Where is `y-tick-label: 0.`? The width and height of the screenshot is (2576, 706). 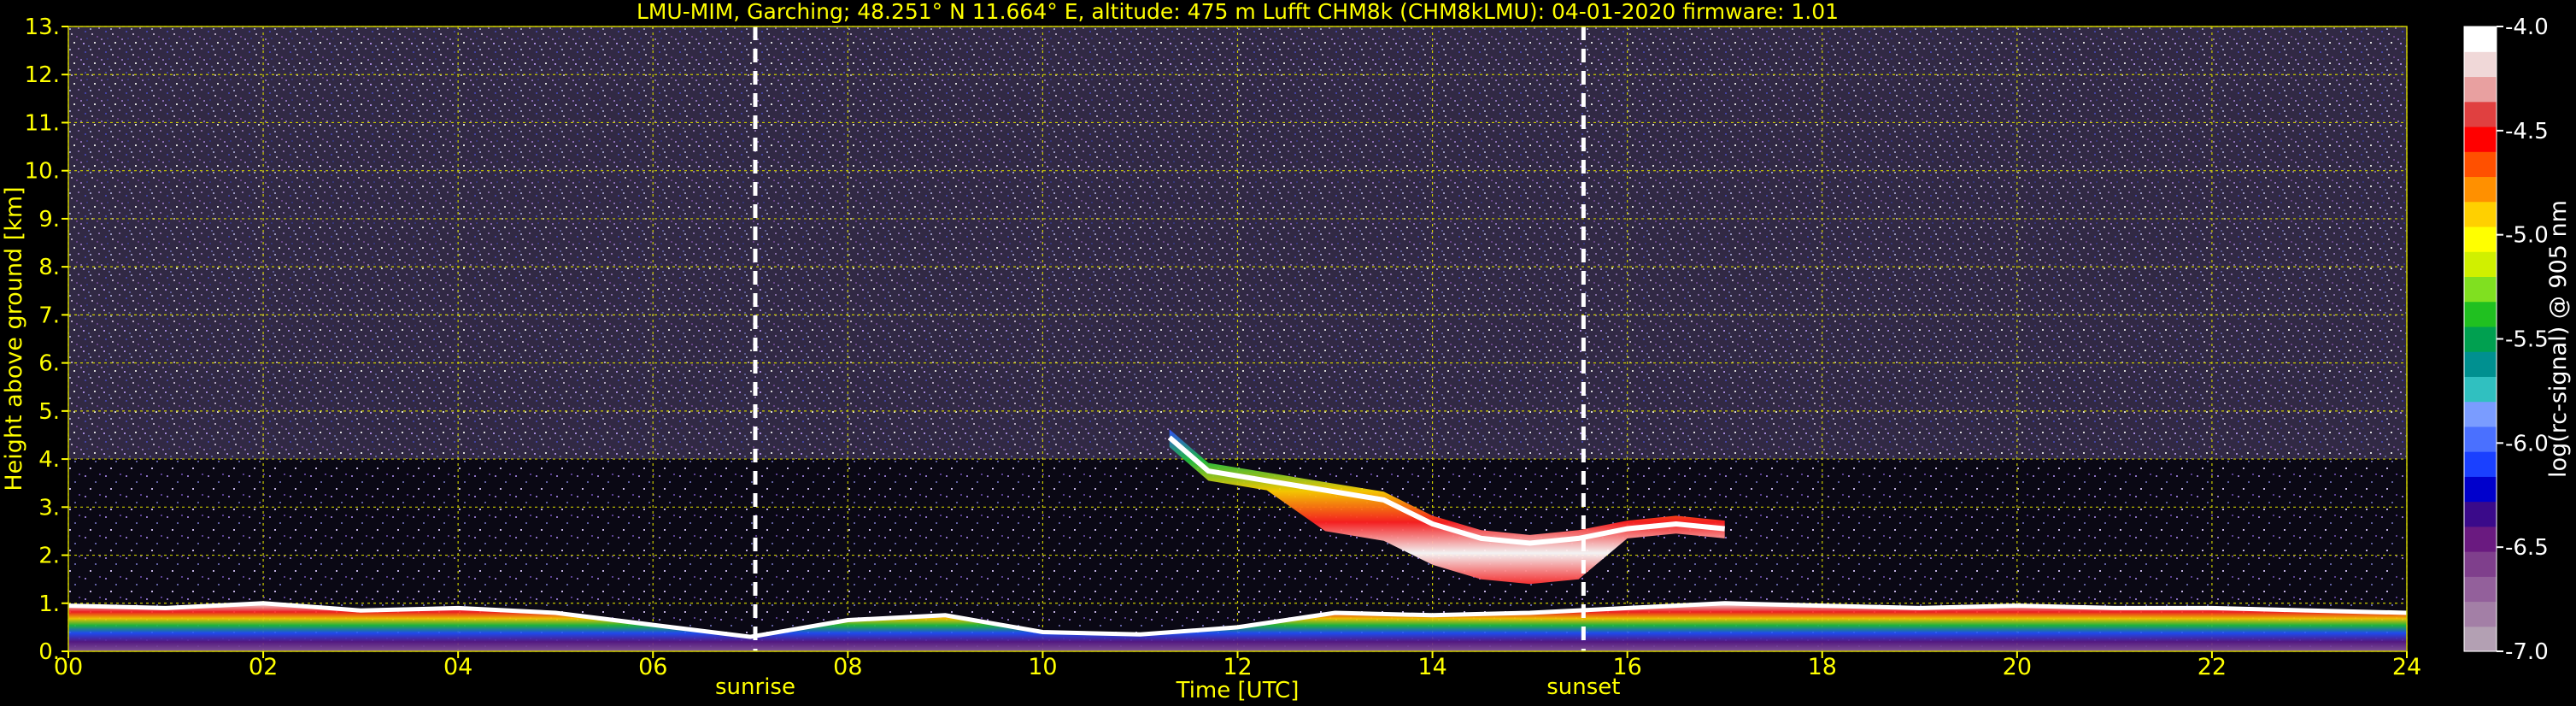 y-tick-label: 0. is located at coordinates (49, 652).